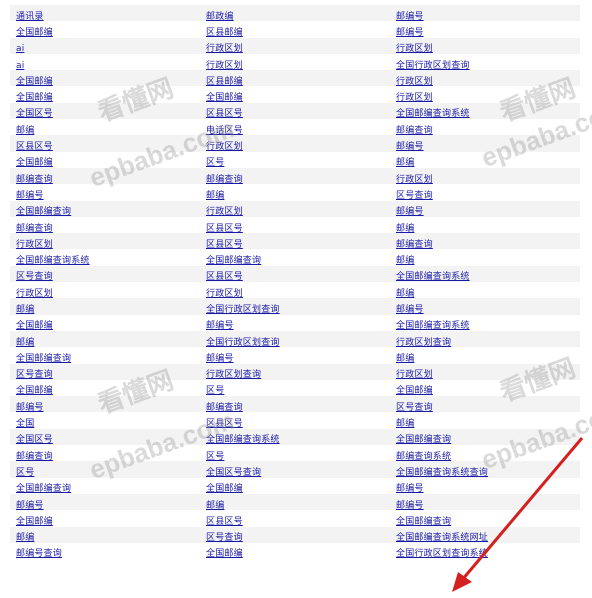 This screenshot has width=592, height=598. I want to click on table-row: 区号查询 区县区号 全国邮编查询系统, so click(295, 273).